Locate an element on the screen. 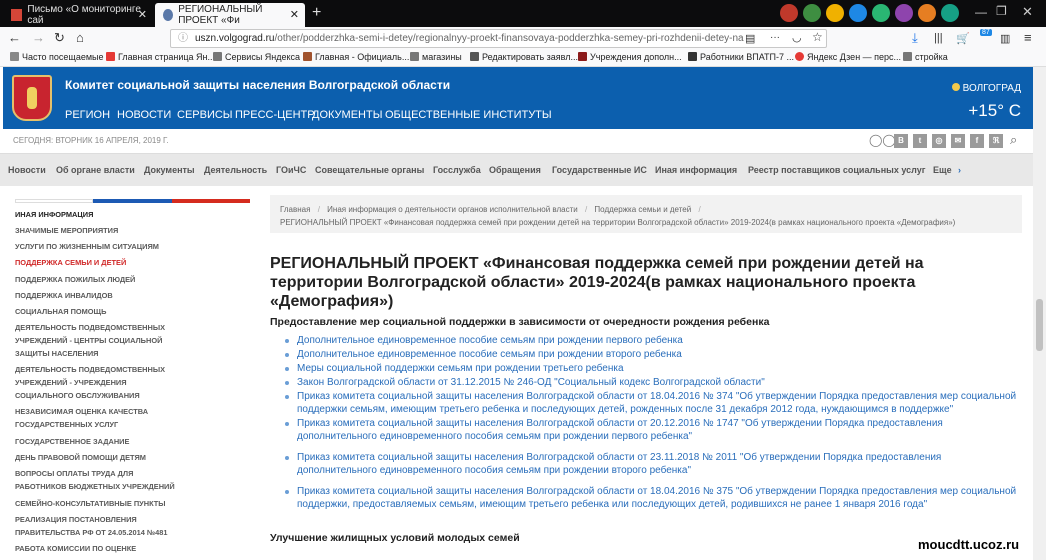 The width and height of the screenshot is (1046, 560). breadcrumb-family-support: Поддержка семьи и детей is located at coordinates (642, 209).